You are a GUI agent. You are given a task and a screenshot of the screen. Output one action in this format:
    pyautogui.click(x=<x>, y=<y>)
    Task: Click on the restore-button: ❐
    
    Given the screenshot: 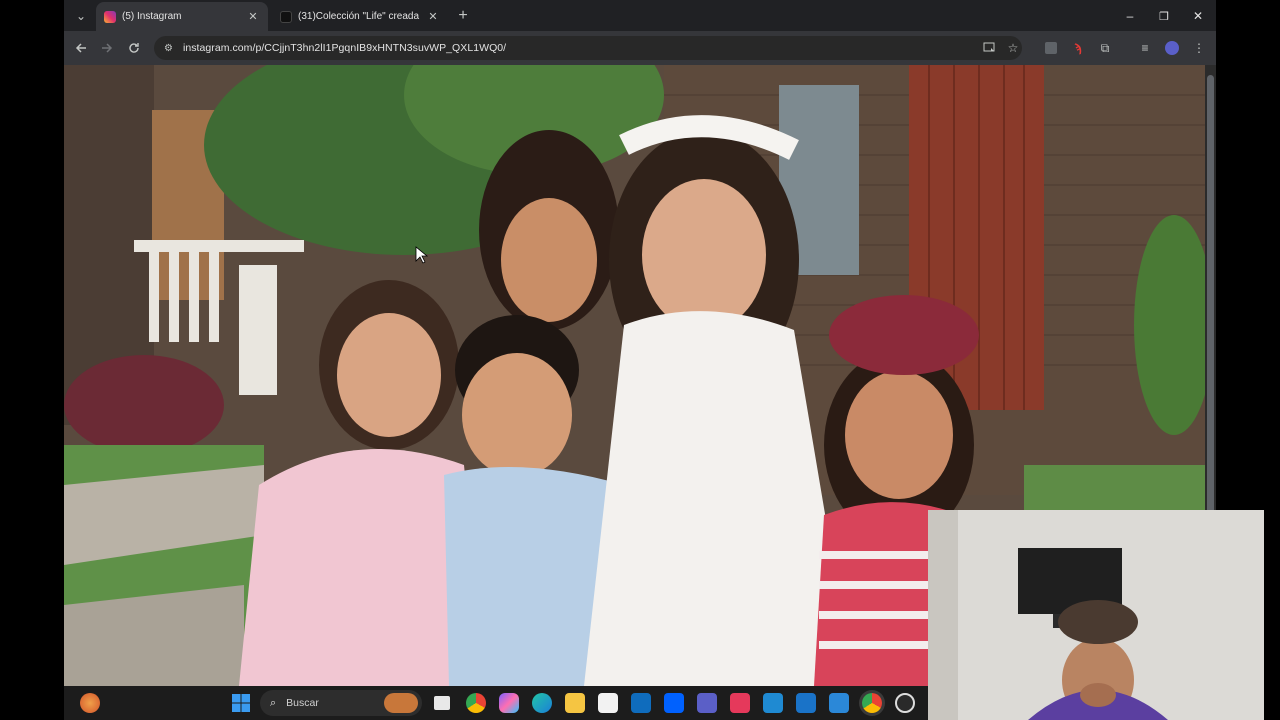 What is the action you would take?
    pyautogui.click(x=1164, y=16)
    